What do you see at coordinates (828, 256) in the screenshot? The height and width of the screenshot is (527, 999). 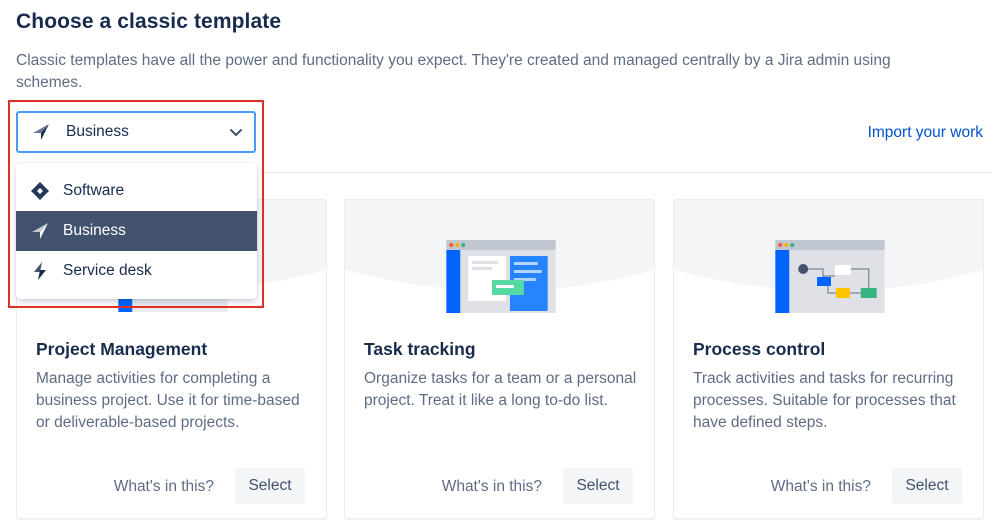 I see `process-control-illustration` at bounding box center [828, 256].